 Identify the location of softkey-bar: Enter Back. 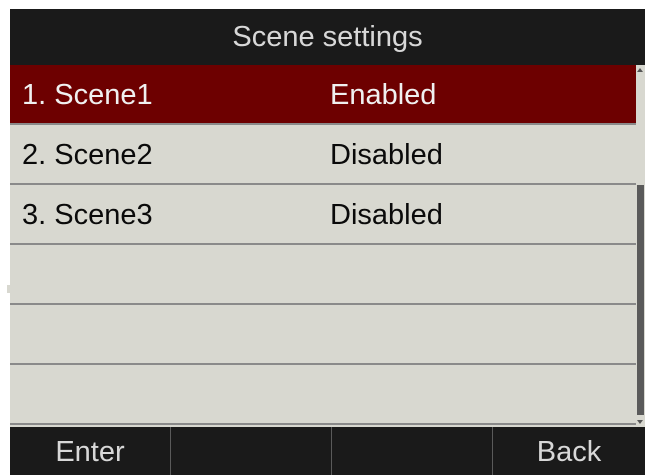
(327, 451).